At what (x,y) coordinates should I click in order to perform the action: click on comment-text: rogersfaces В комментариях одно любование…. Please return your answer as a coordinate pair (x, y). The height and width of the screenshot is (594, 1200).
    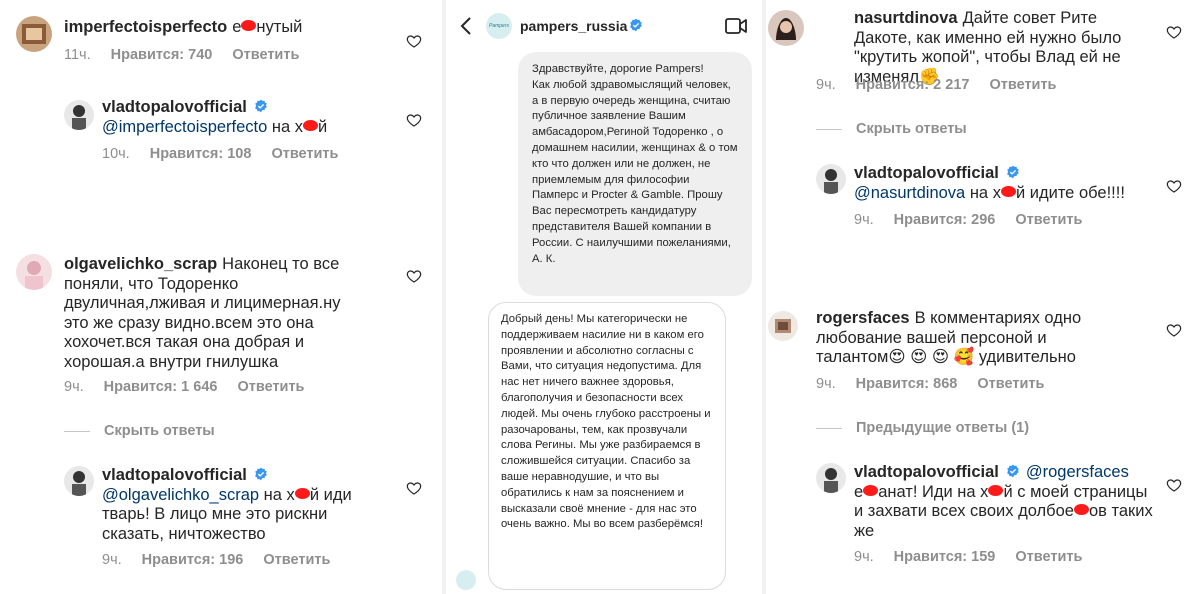
    Looking at the image, I should click on (949, 337).